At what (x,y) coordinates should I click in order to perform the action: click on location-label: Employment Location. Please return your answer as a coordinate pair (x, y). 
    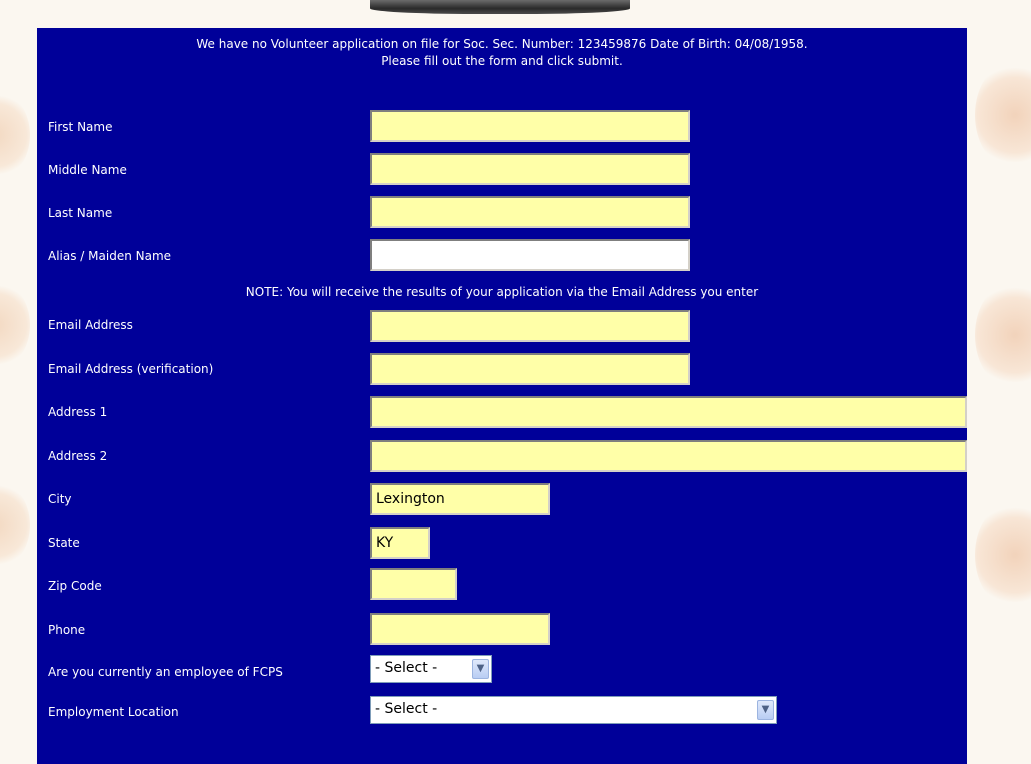
    Looking at the image, I should click on (113, 712).